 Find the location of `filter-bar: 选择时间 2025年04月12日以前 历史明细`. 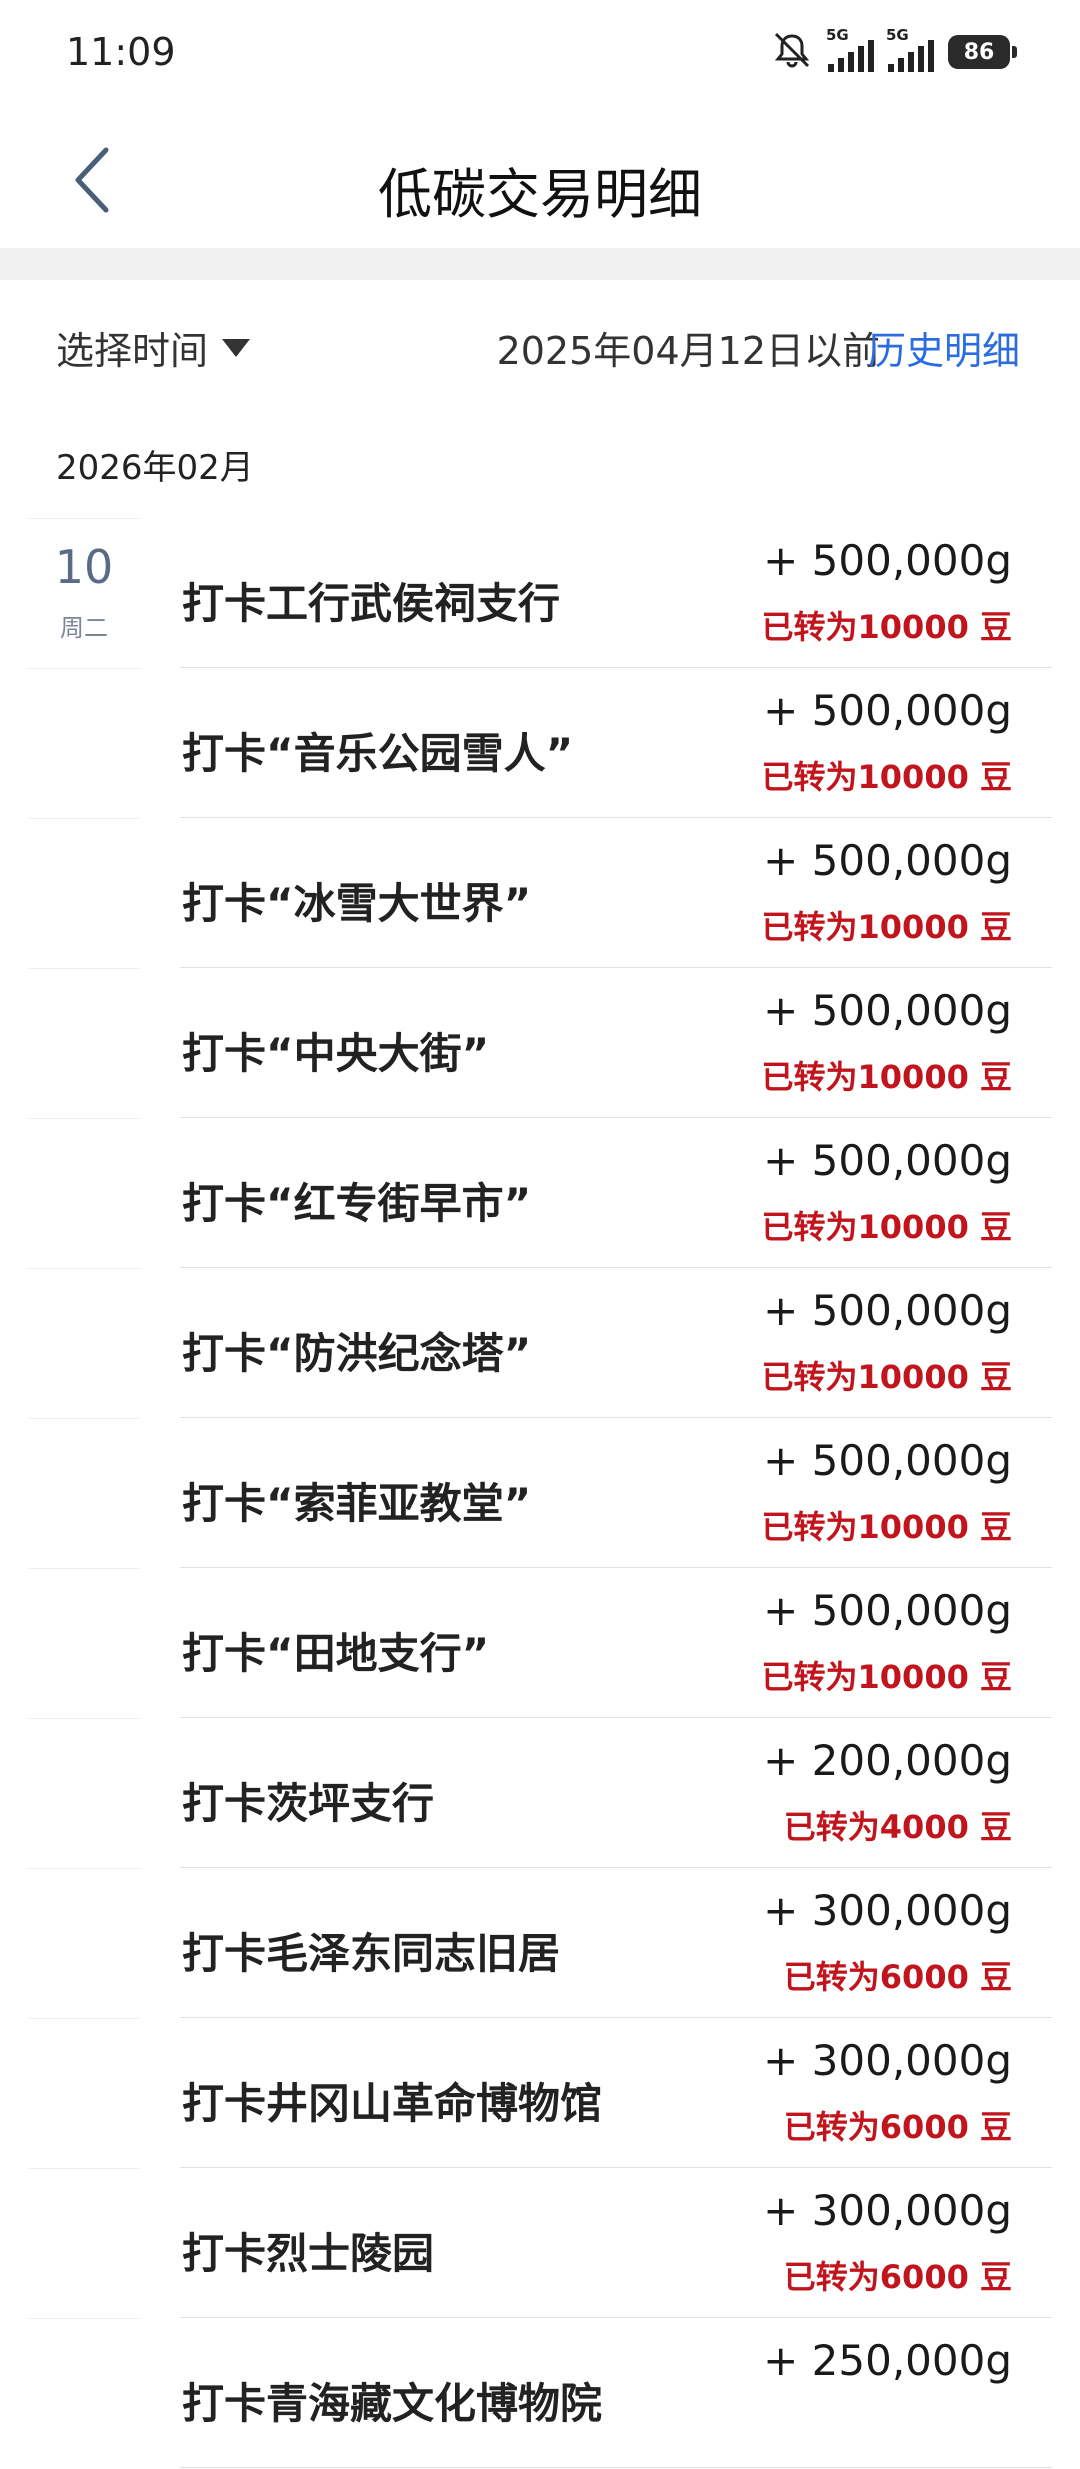

filter-bar: 选择时间 2025年04月12日以前 历史明细 is located at coordinates (540, 345).